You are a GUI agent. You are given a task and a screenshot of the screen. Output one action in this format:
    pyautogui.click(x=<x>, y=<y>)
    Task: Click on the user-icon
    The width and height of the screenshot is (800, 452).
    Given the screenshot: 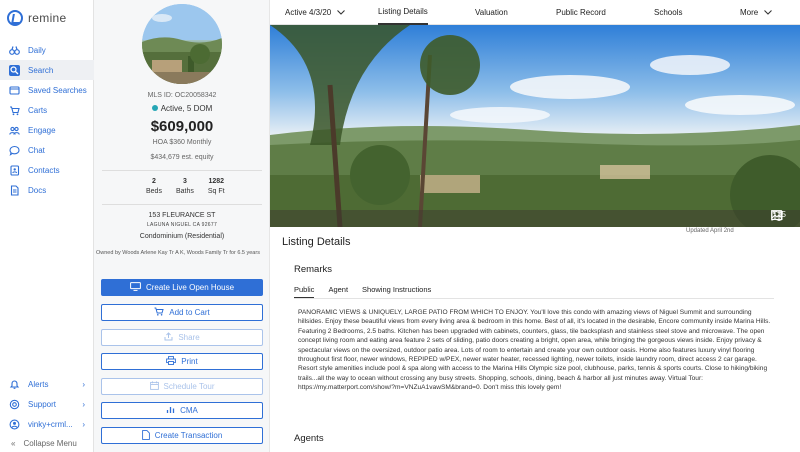 What is the action you would take?
    pyautogui.click(x=14, y=424)
    